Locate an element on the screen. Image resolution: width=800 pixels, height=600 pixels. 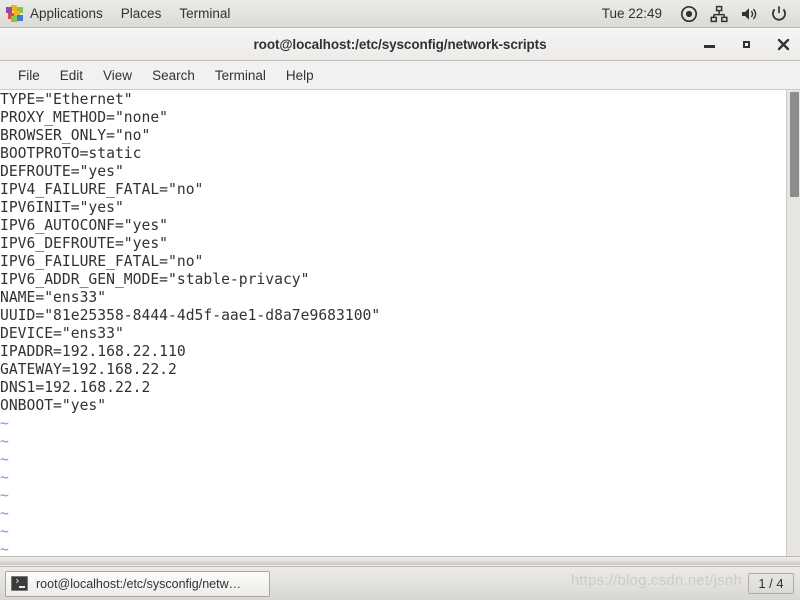
terminal-line: IPV6INIT="yes" is located at coordinates (62, 207).